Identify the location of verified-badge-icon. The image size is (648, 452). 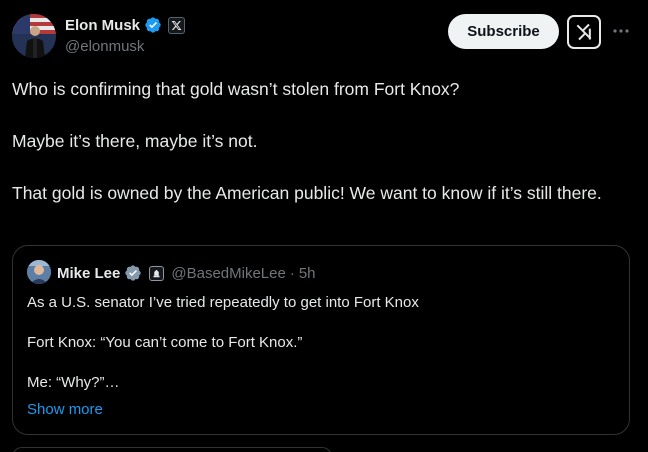
(153, 25).